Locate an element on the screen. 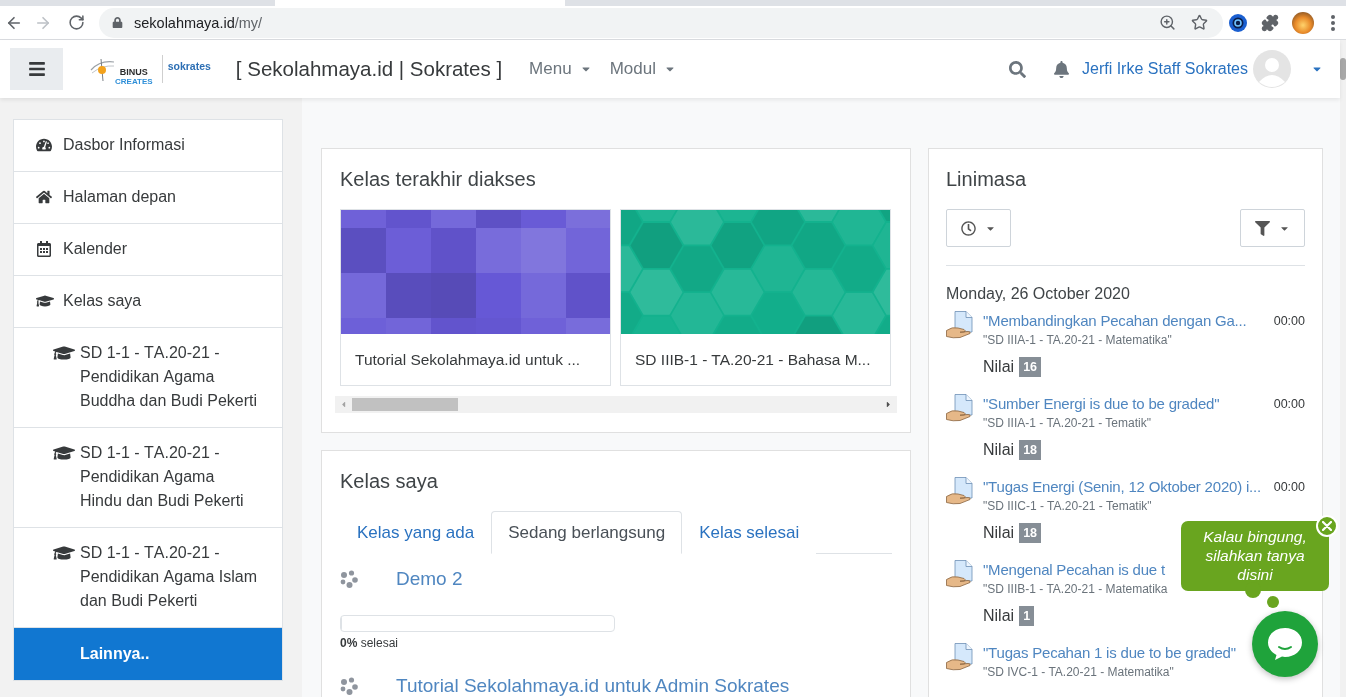  grade-badge: 1 is located at coordinates (1027, 616).